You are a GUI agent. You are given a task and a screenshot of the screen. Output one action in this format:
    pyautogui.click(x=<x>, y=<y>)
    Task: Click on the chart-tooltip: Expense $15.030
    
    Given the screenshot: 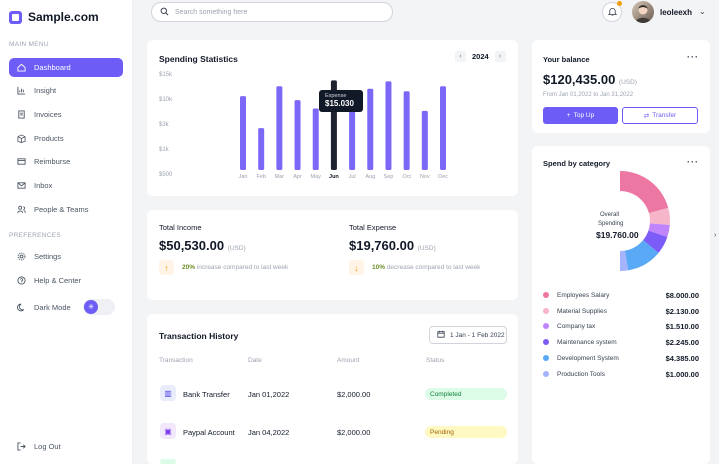 What is the action you would take?
    pyautogui.click(x=341, y=101)
    